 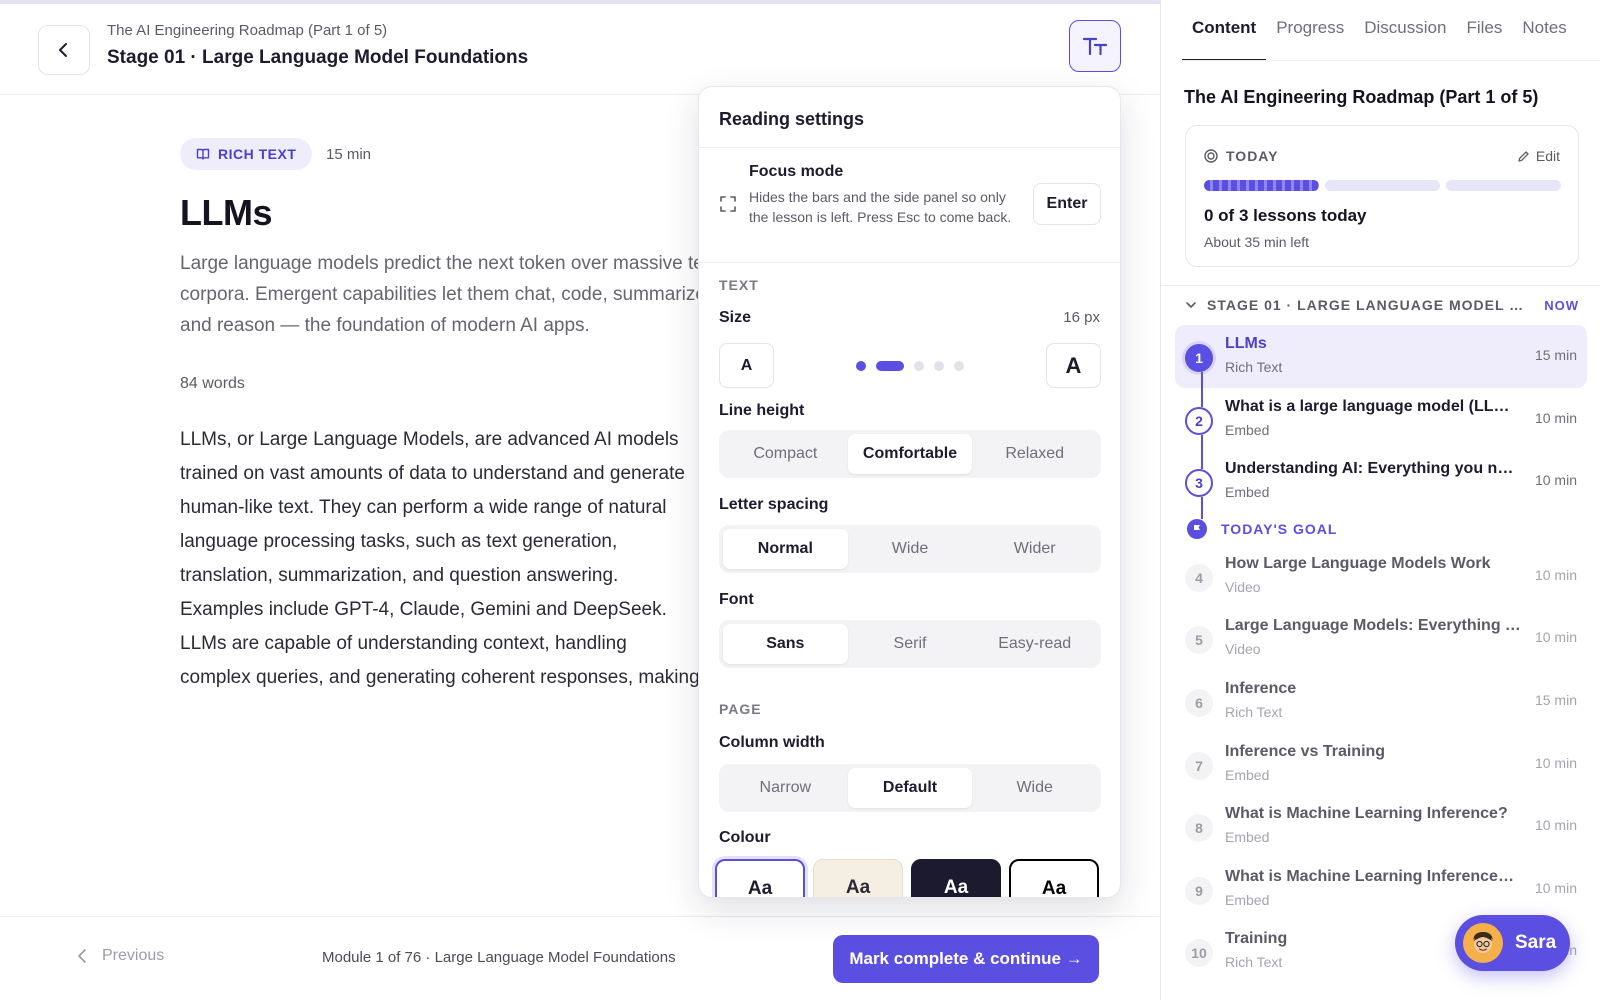 I want to click on focus-mode-enter-button: Enter, so click(x=1067, y=204).